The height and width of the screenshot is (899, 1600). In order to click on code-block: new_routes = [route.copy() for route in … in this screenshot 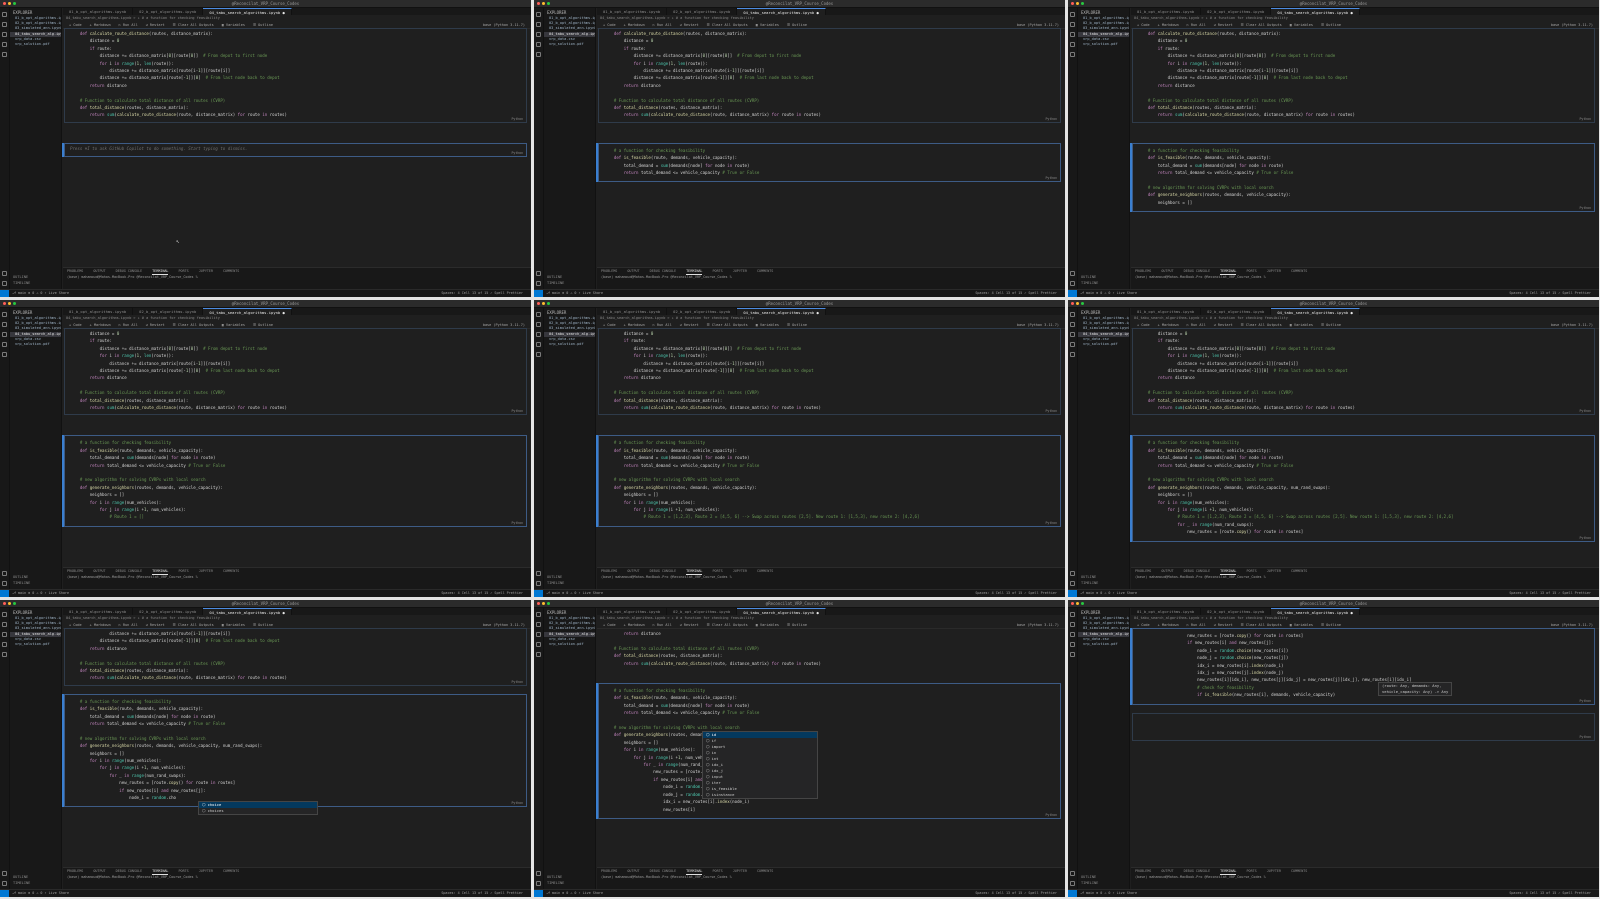, I will do `click(1365, 665)`.